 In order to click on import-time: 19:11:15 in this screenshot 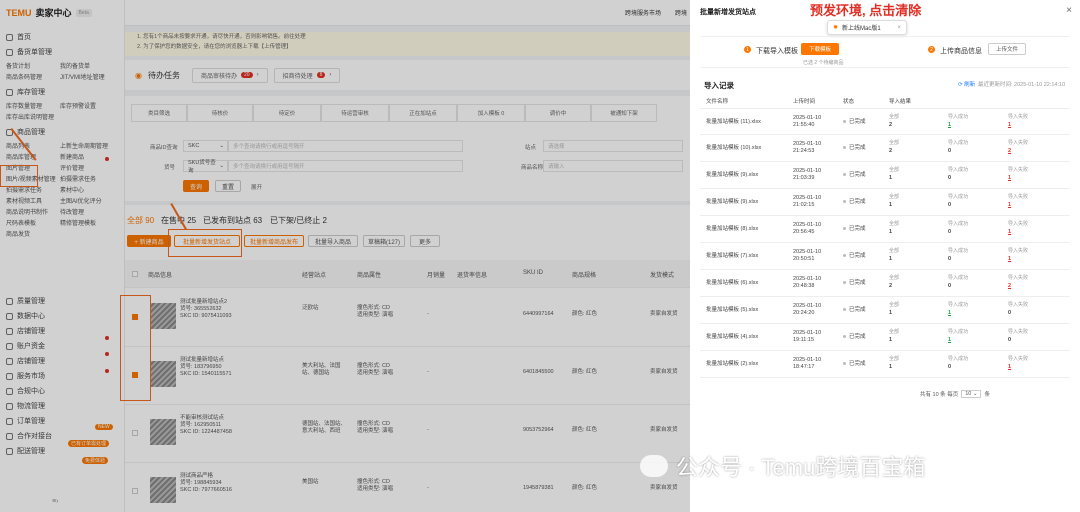, I will do `click(804, 340)`.